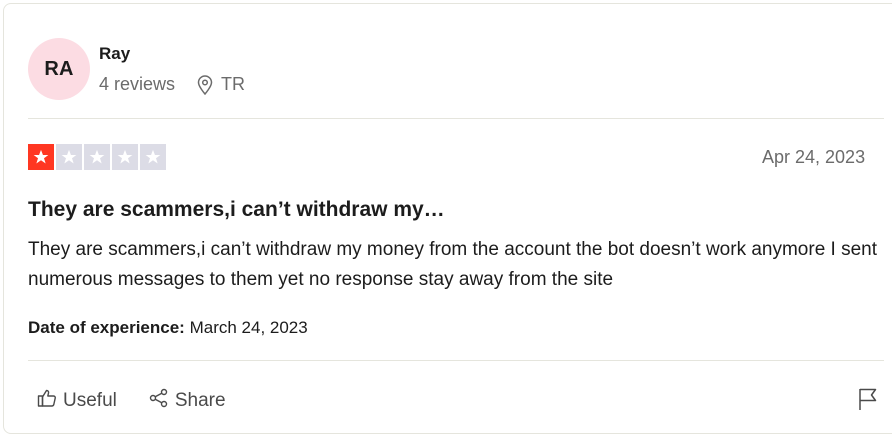  I want to click on experience-date: March 24, 2023, so click(248, 327).